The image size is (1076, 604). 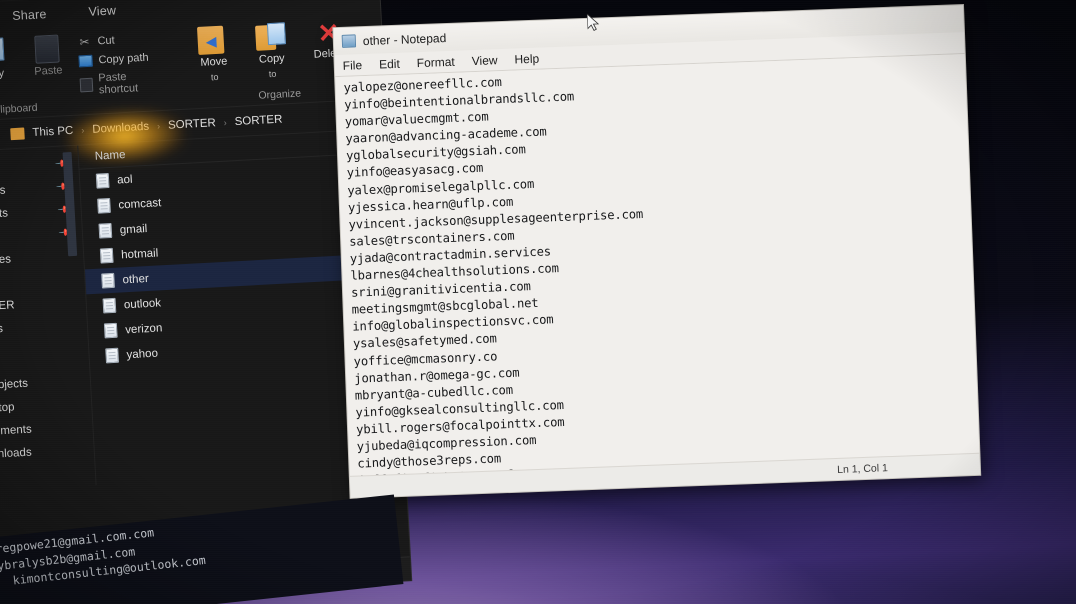 I want to click on move-to-icon, so click(x=212, y=40).